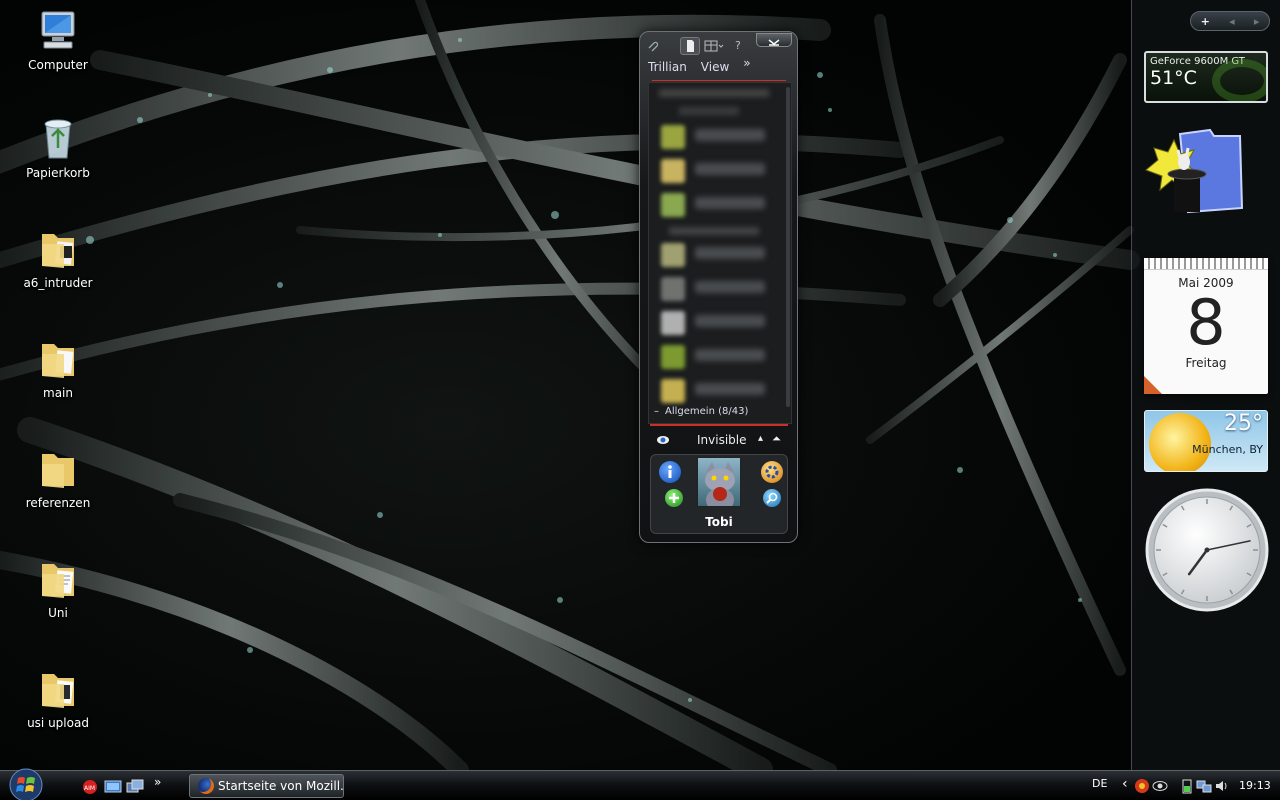  I want to click on group-allgemein: – Allgemein (8/43), so click(701, 411).